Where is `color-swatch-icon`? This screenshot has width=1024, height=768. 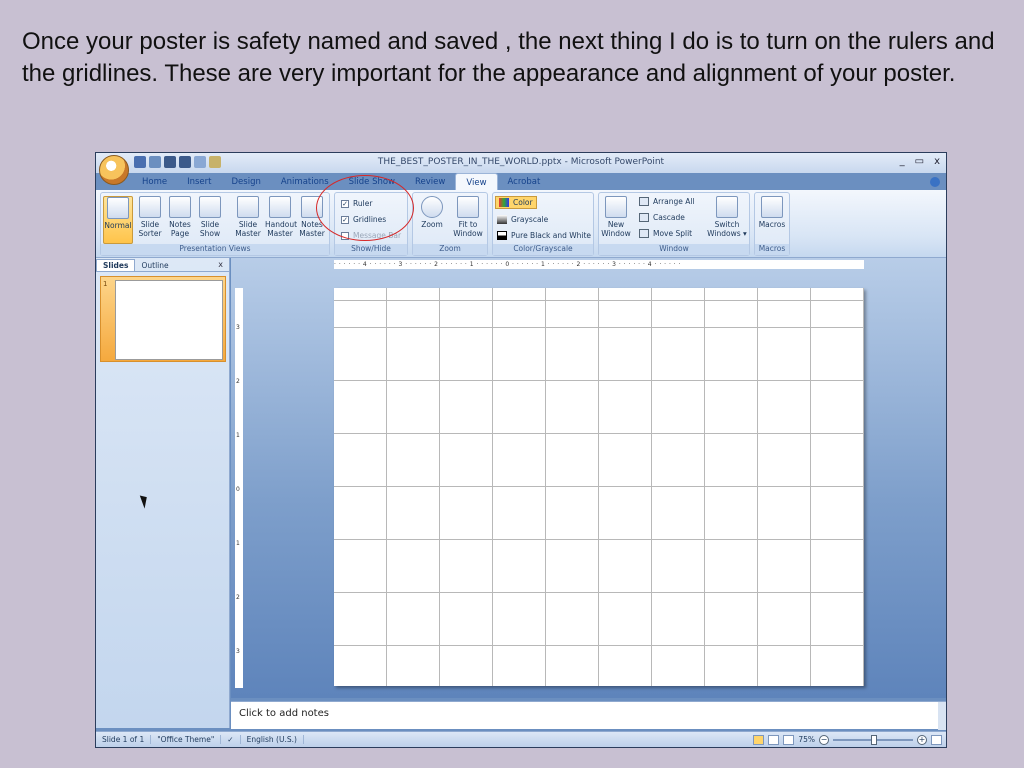
color-swatch-icon is located at coordinates (504, 202).